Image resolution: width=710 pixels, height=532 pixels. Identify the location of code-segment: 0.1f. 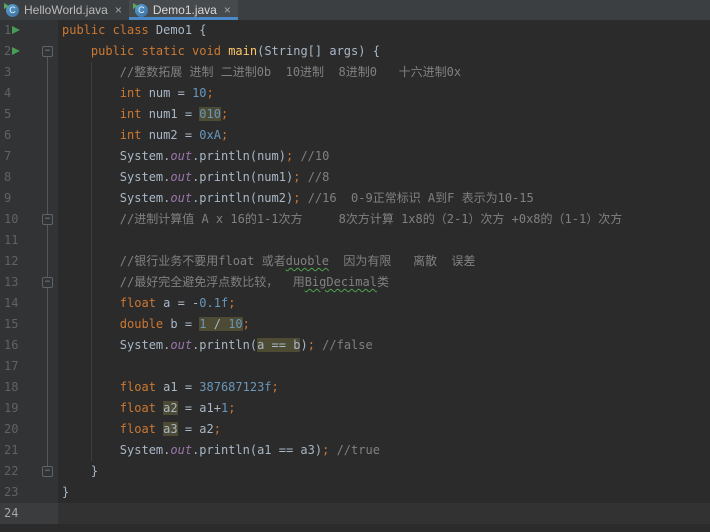
(214, 303).